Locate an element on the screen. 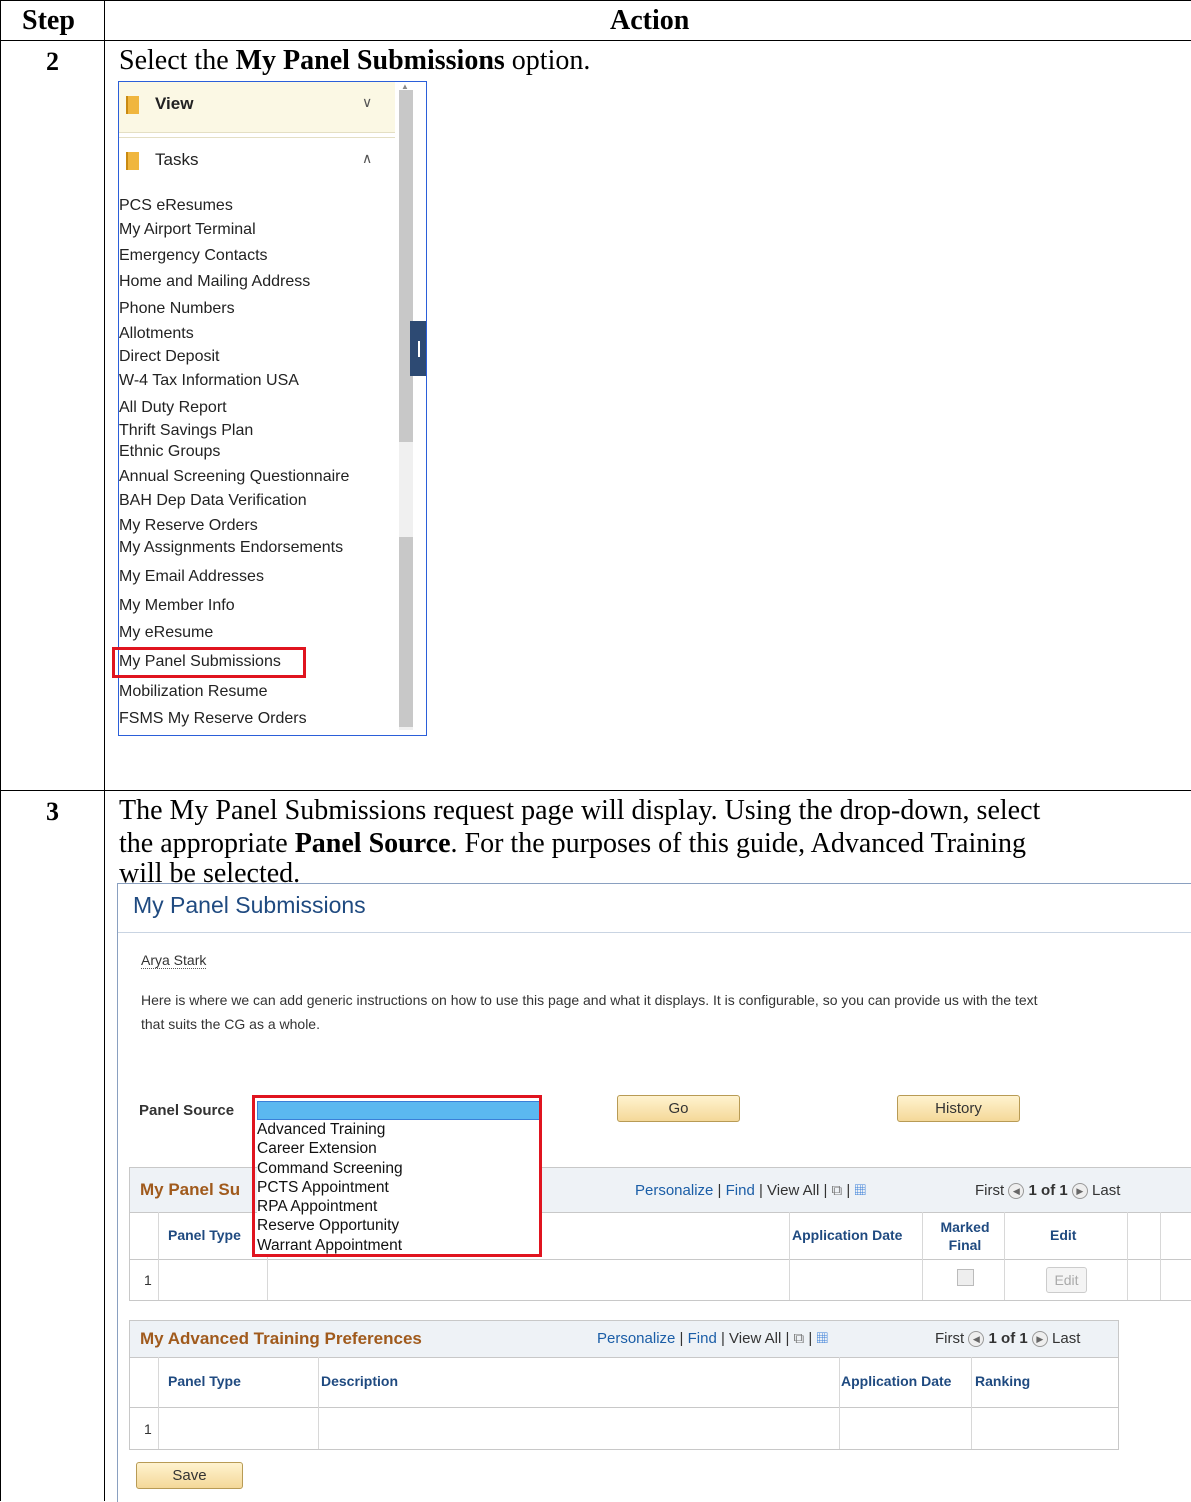 This screenshot has height=1502, width=1191. table-top-border is located at coordinates (595, 0).